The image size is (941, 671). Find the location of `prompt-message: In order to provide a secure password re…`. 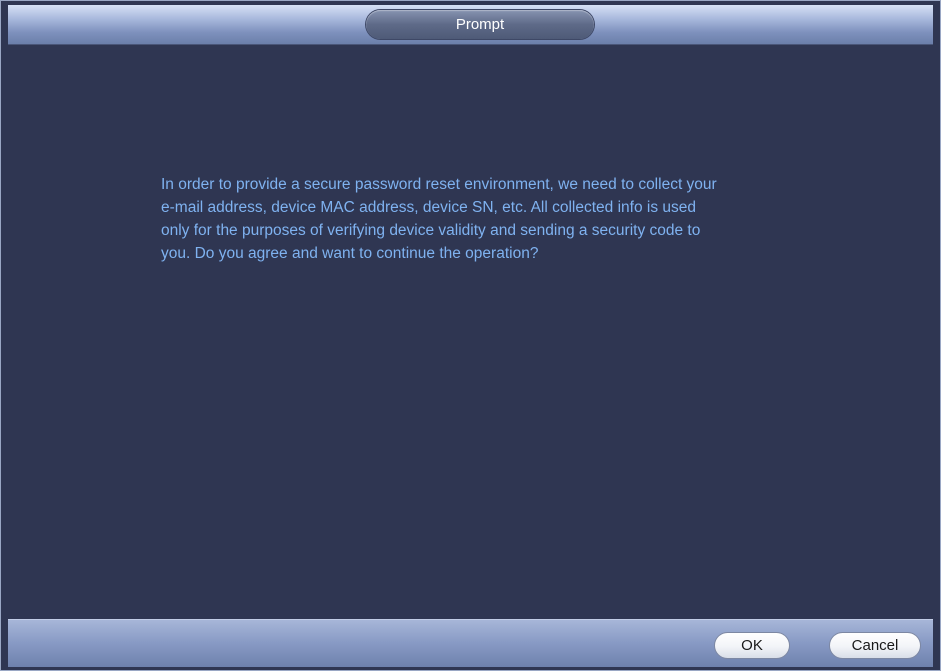

prompt-message: In order to provide a secure password re… is located at coordinates (439, 219).